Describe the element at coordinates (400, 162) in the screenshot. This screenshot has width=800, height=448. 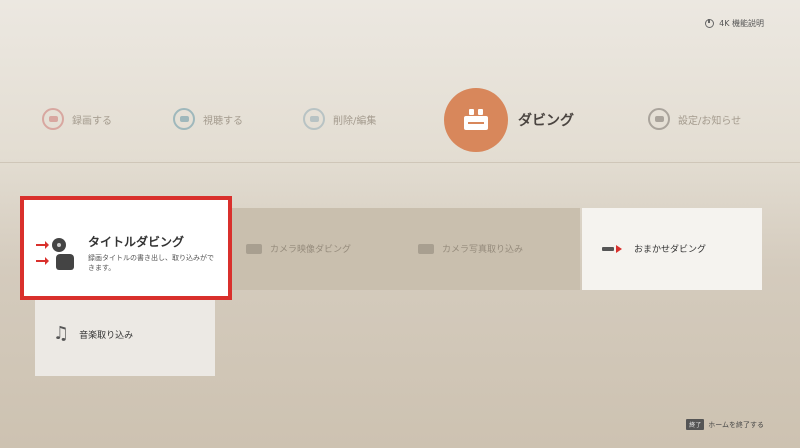
I see `divider` at that location.